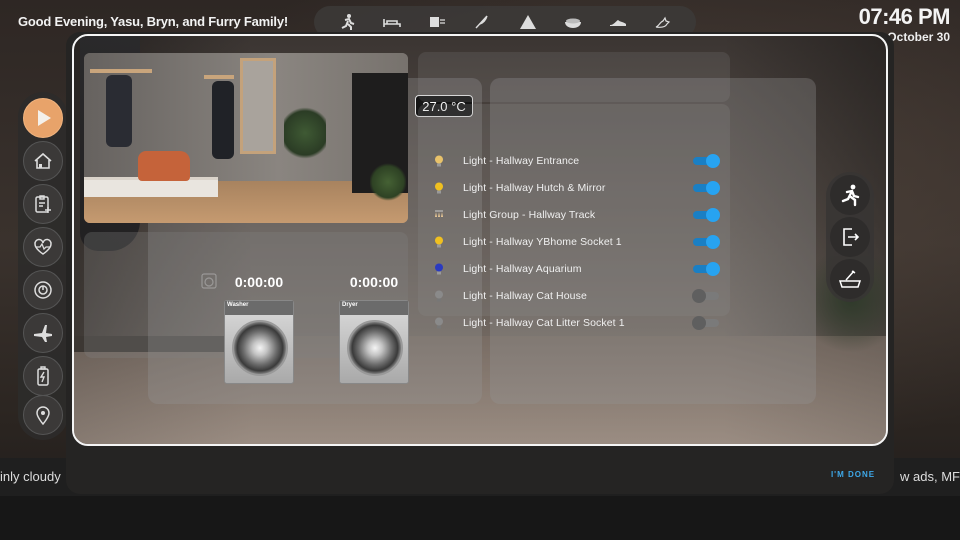  What do you see at coordinates (238, 305) in the screenshot?
I see `washer-label: Washer` at bounding box center [238, 305].